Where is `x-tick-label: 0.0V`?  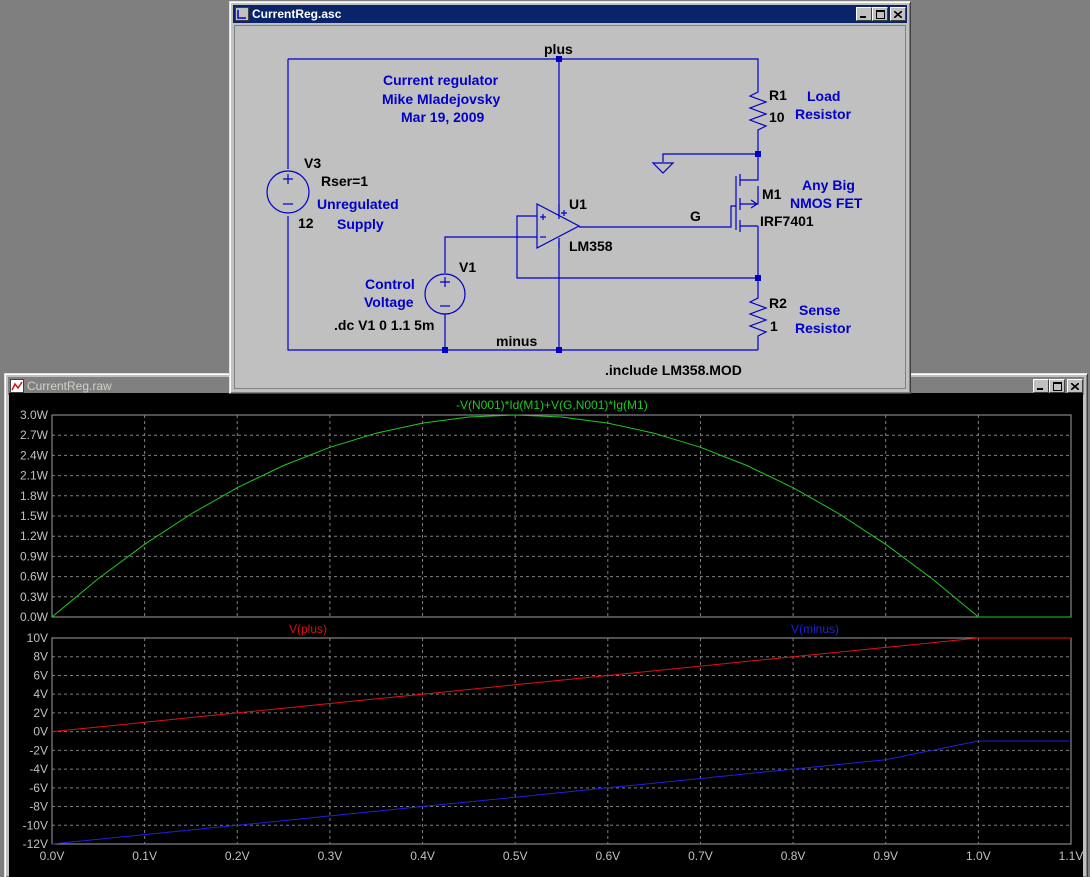 x-tick-label: 0.0V is located at coordinates (52, 856).